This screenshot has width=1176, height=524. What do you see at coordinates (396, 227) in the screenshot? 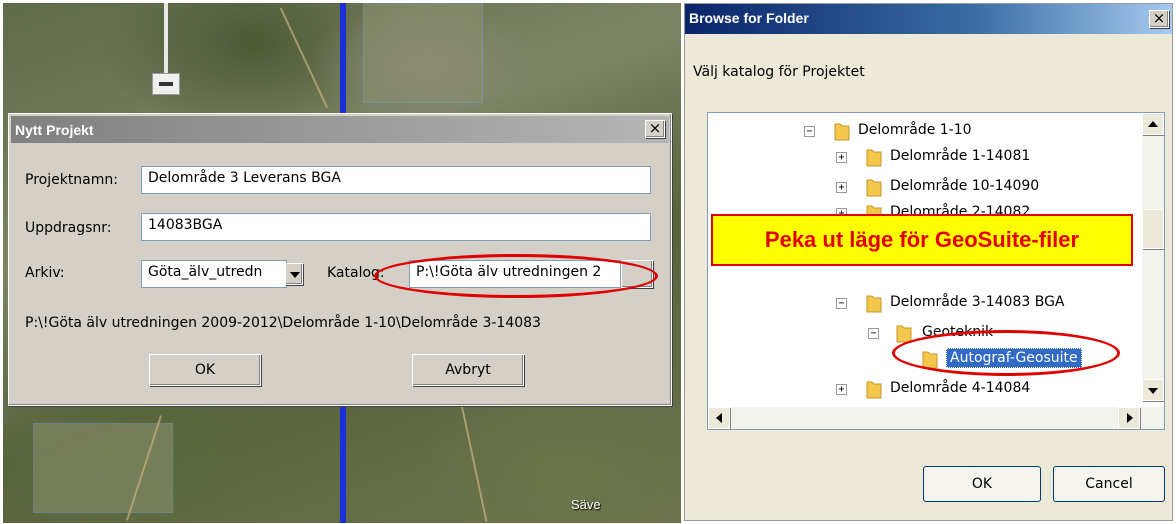
I see `uppdragsnr-input: 14083BGA` at bounding box center [396, 227].